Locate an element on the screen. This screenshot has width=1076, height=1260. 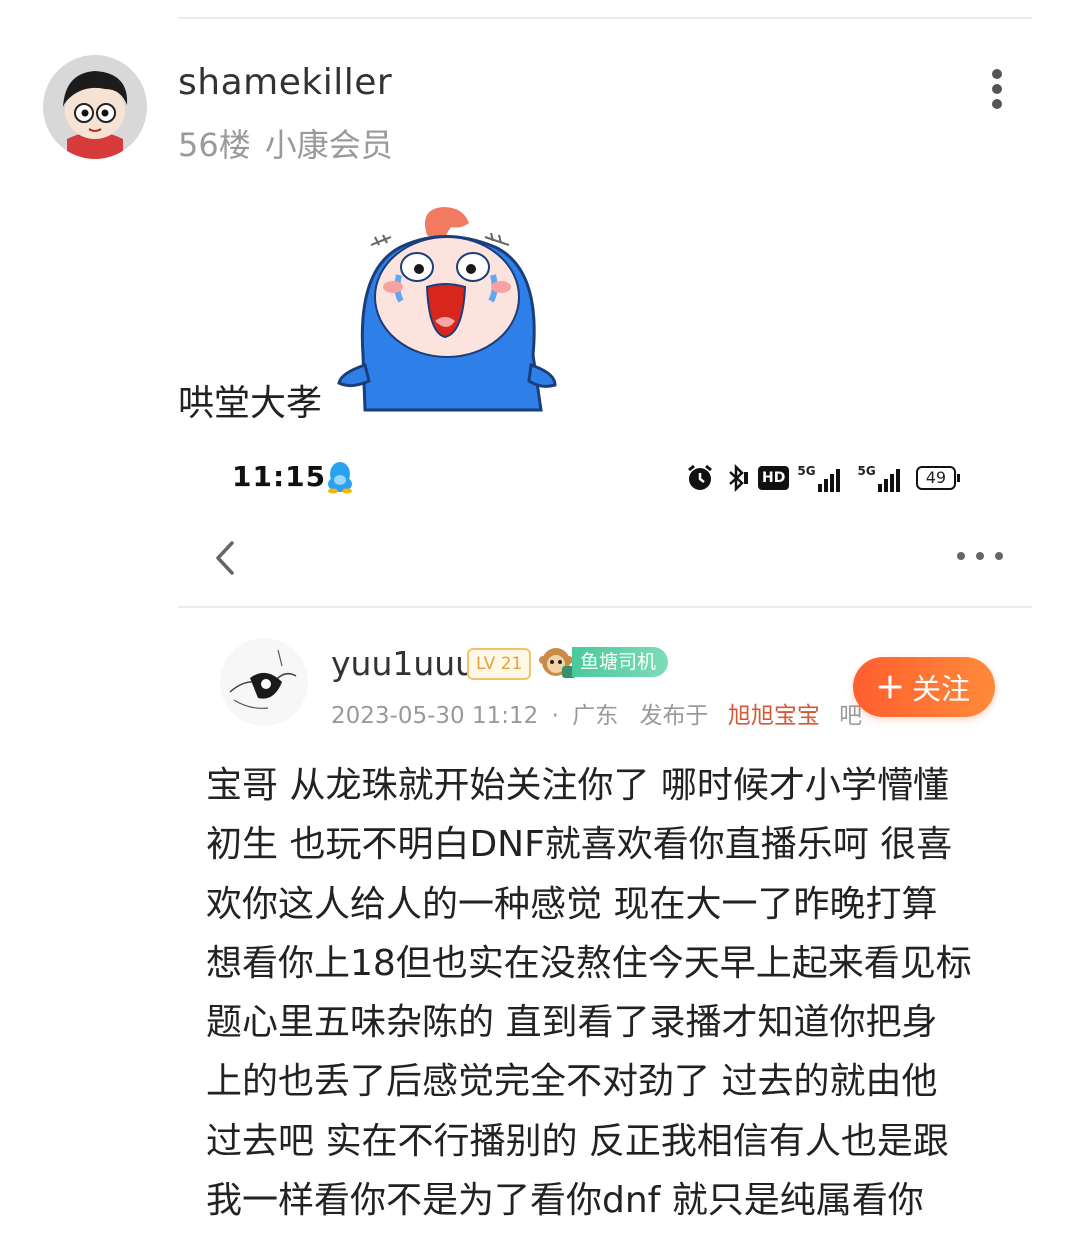
sticker-image is located at coordinates (447, 310).